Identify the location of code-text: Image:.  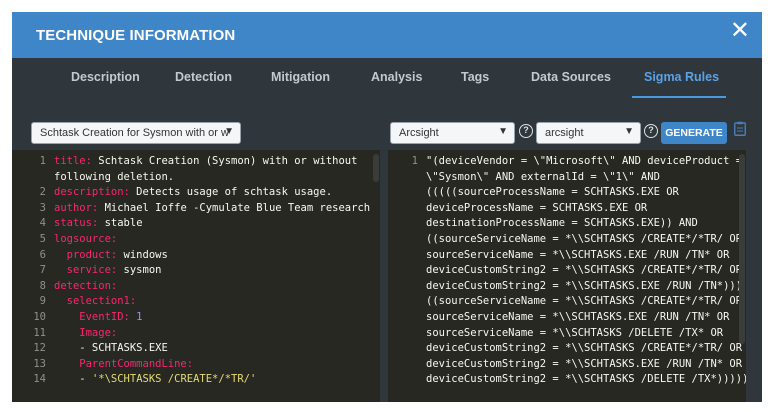
(86, 332).